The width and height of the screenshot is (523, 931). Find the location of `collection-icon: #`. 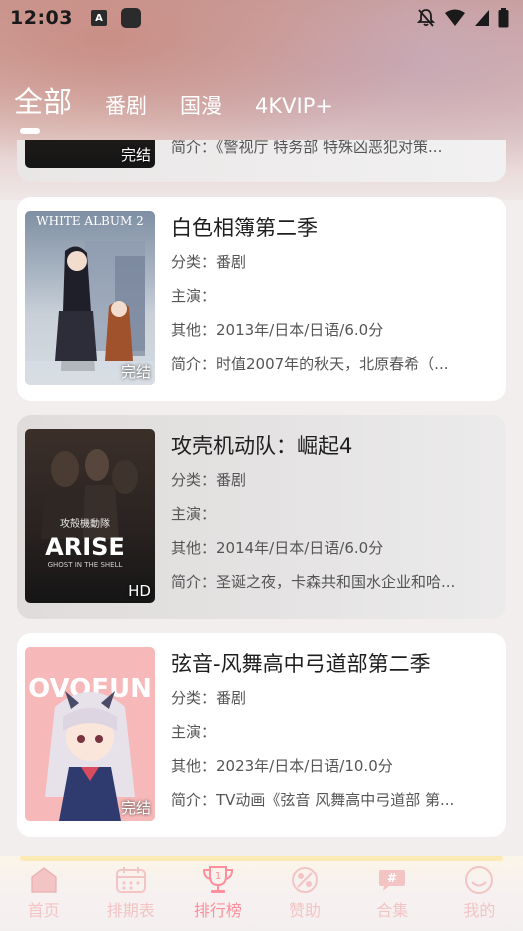

collection-icon: # is located at coordinates (392, 880).